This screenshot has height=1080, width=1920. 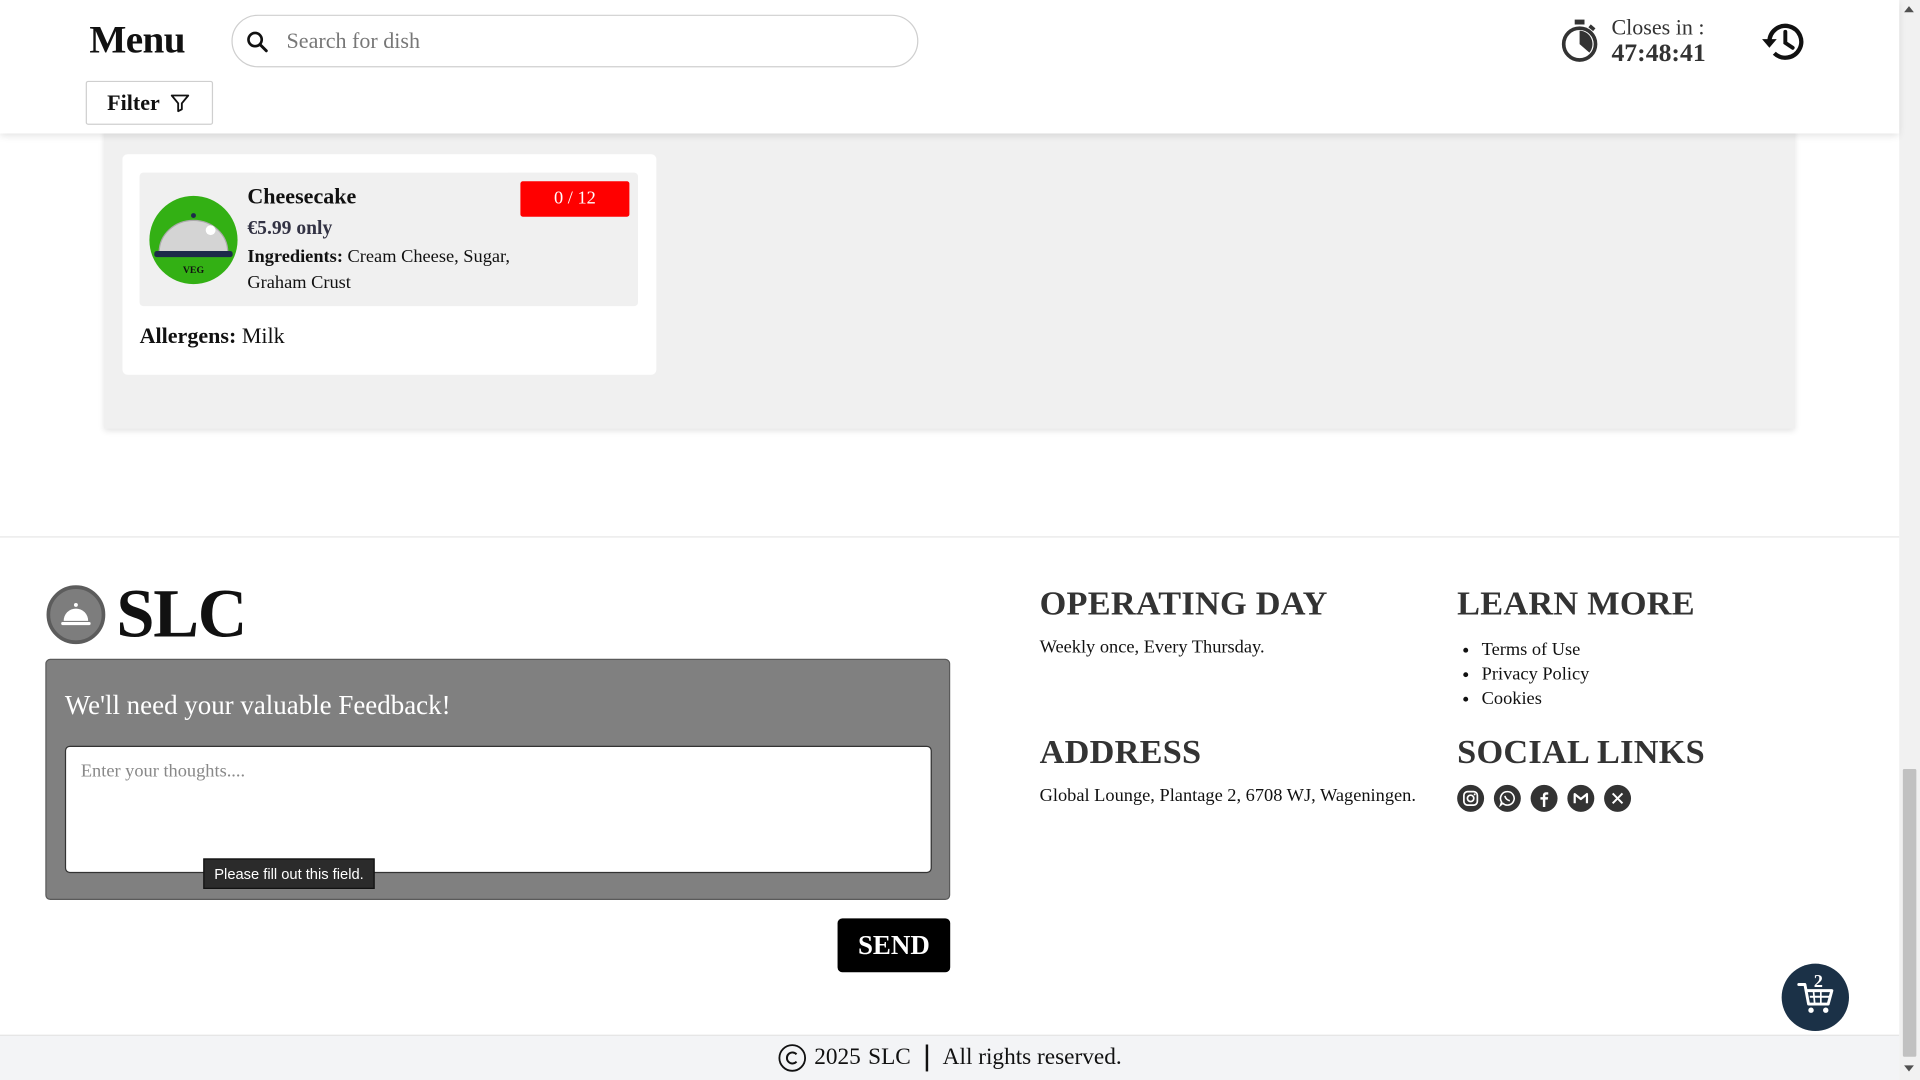 I want to click on stopwatch-icon, so click(x=1579, y=40).